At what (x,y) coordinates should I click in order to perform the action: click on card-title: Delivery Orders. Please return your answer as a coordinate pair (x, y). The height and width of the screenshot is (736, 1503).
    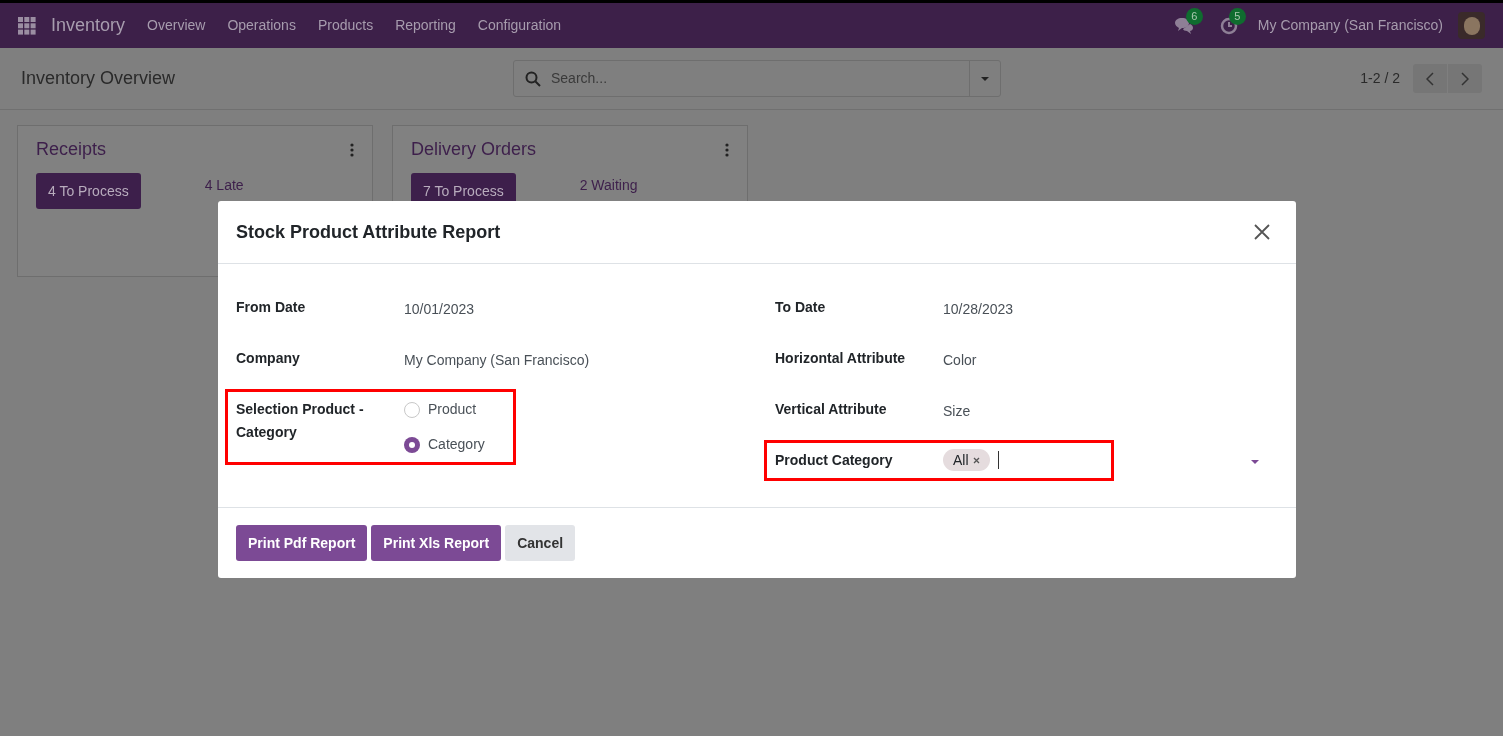
    Looking at the image, I should click on (474, 149).